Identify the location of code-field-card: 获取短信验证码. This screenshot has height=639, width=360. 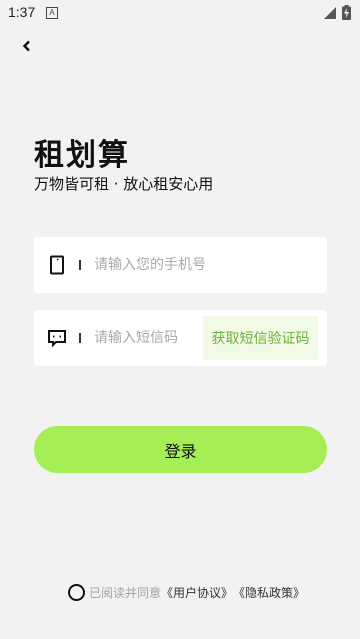
(180, 338).